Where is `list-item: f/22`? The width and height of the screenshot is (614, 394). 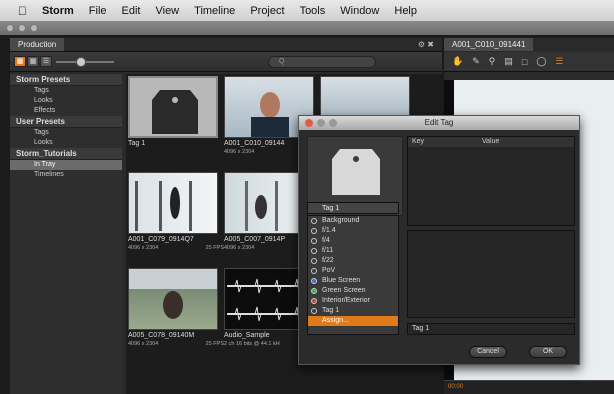 list-item: f/22 is located at coordinates (353, 261).